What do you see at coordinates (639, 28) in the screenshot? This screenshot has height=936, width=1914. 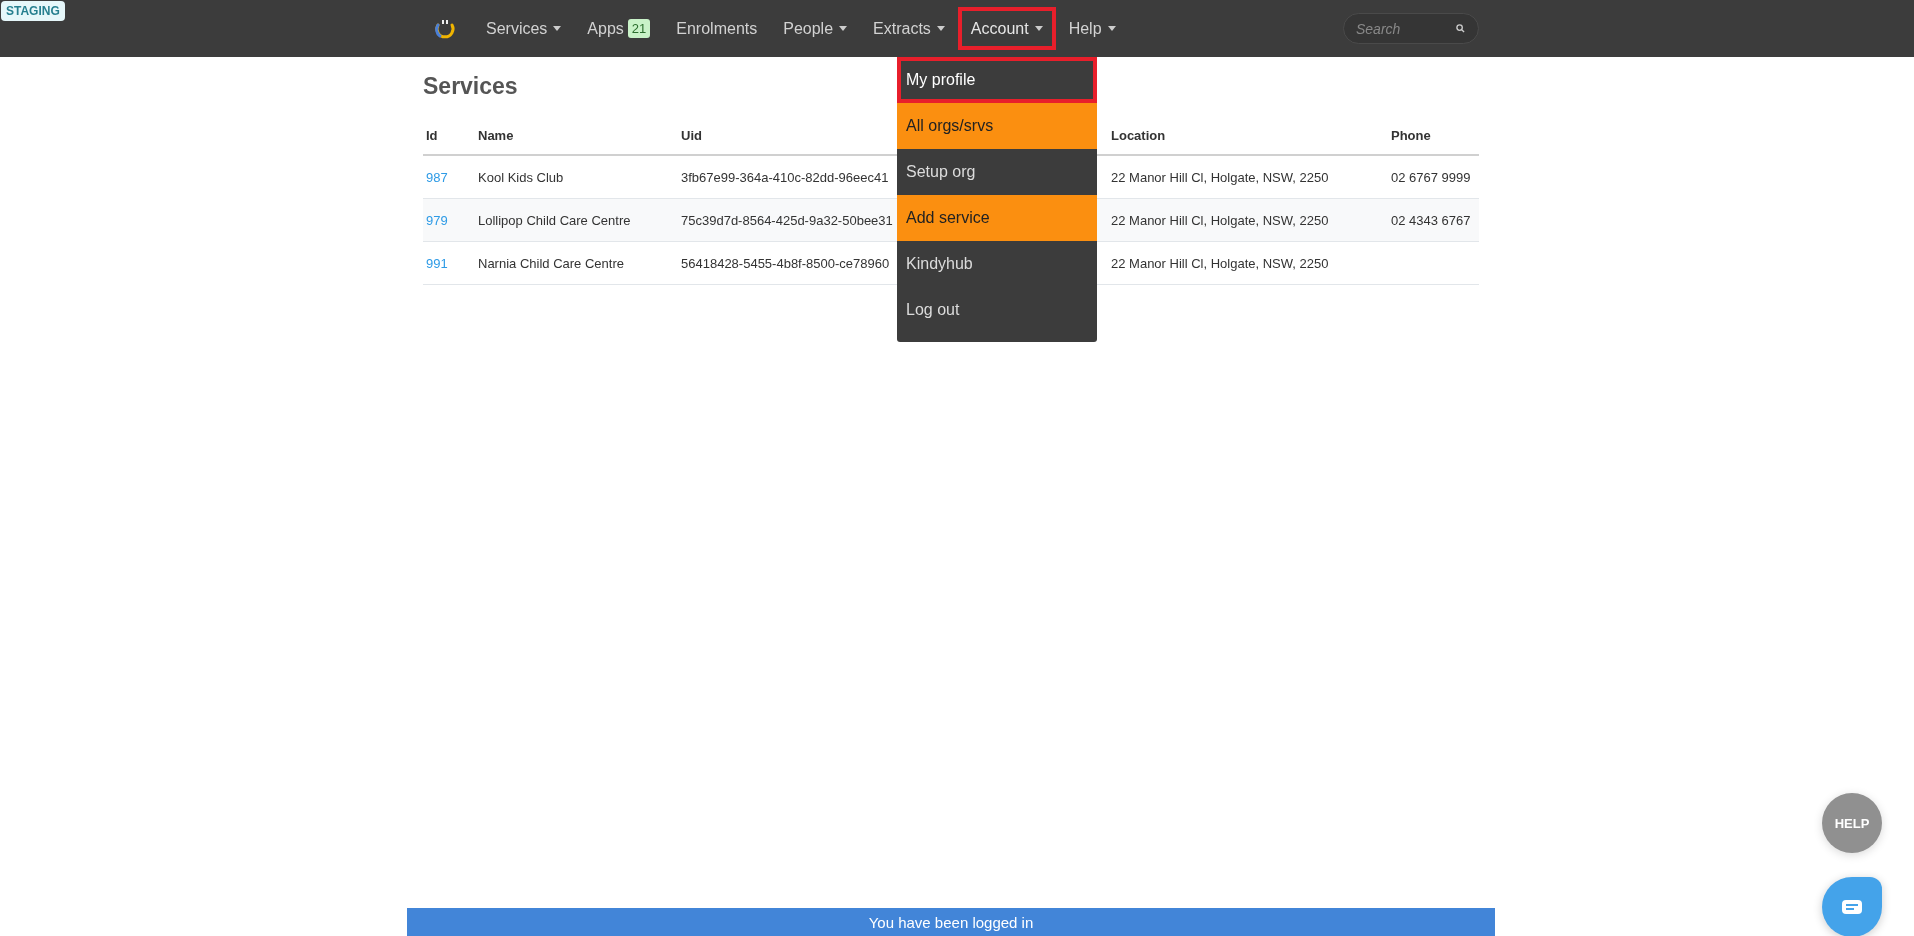 I see `count-badge: 21` at bounding box center [639, 28].